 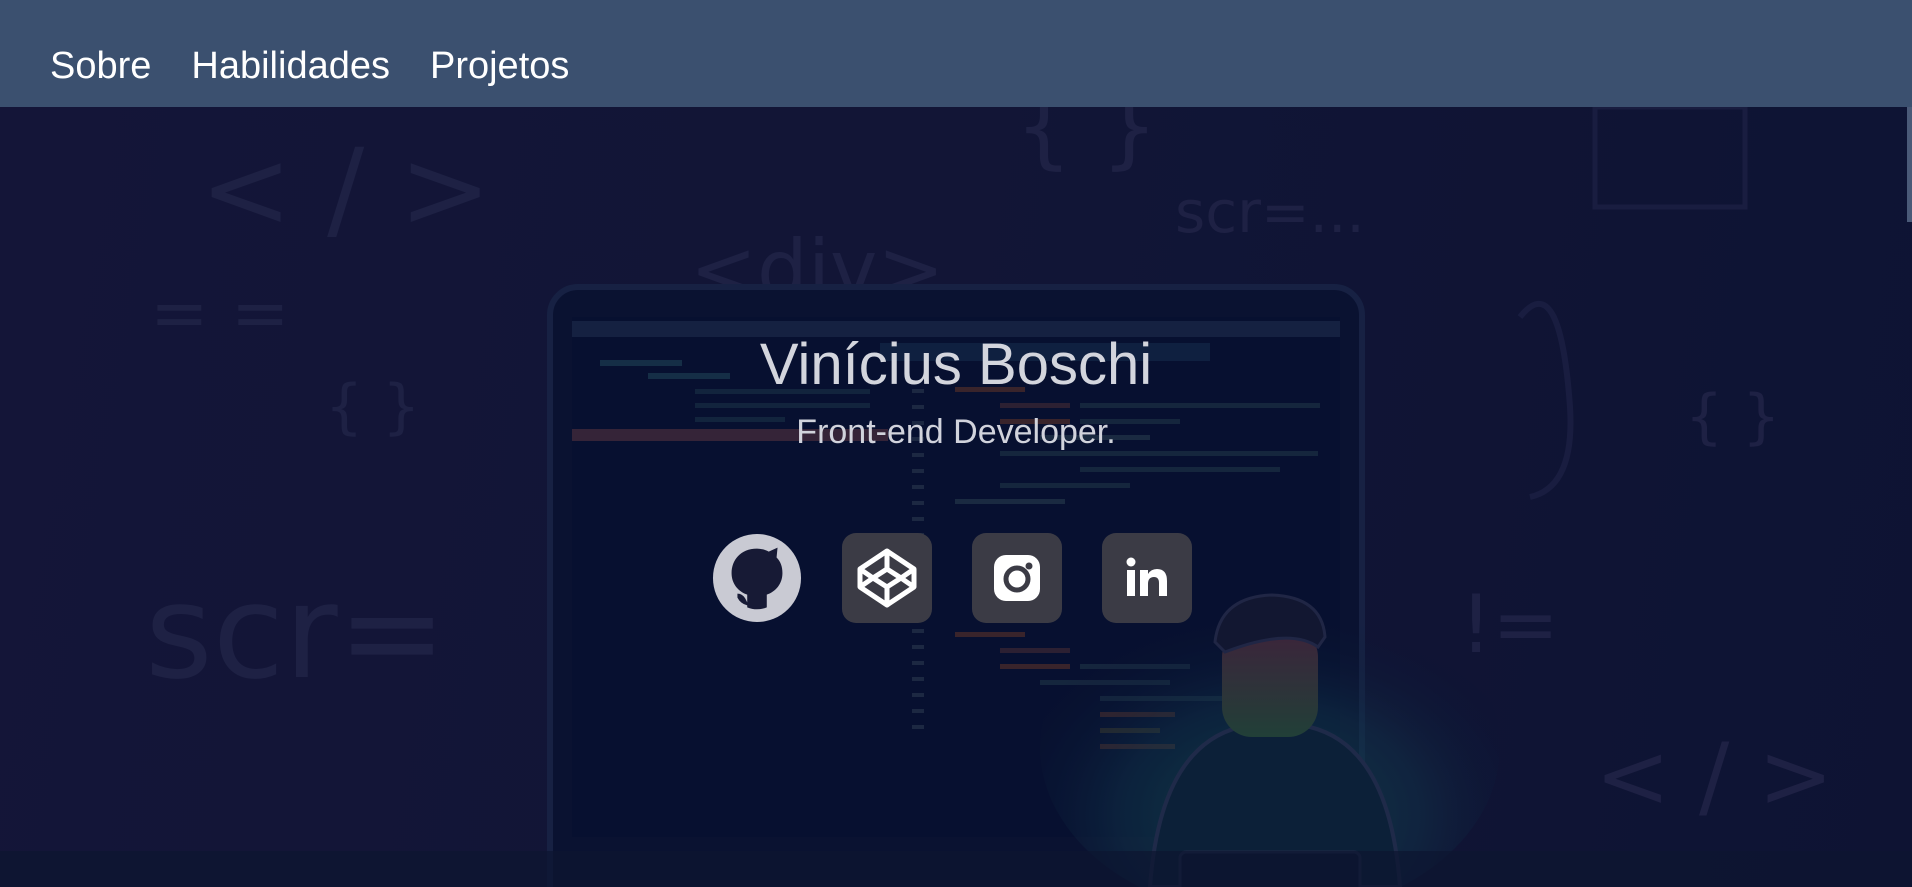 What do you see at coordinates (1909, 164) in the screenshot?
I see `scrollbar-thumb` at bounding box center [1909, 164].